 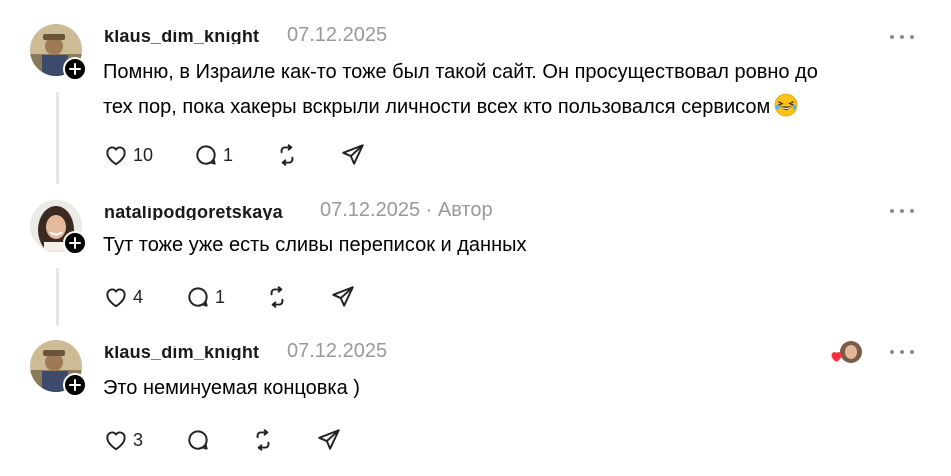 I want to click on like-button: 4, so click(x=123, y=297).